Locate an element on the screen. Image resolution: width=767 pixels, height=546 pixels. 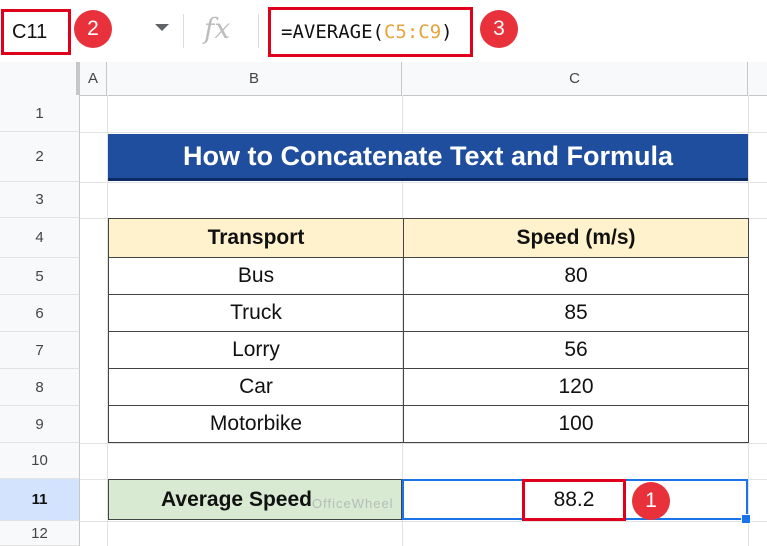
name-box: C11 is located at coordinates (36, 32).